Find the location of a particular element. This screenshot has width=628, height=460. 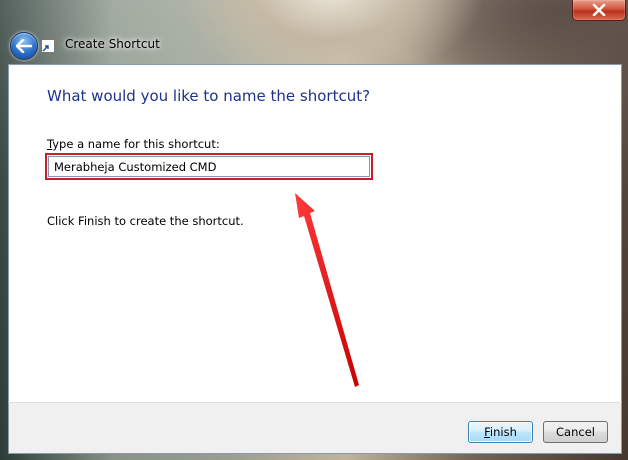

finish-button: Finish is located at coordinates (500, 432).